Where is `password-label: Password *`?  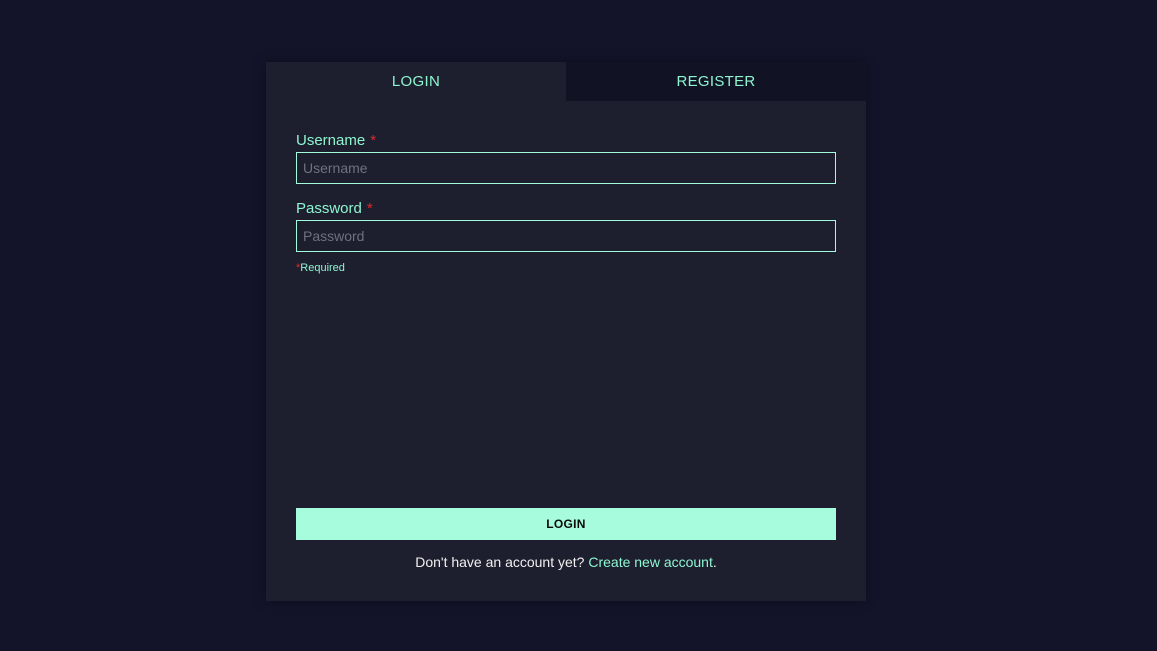
password-label: Password * is located at coordinates (566, 209).